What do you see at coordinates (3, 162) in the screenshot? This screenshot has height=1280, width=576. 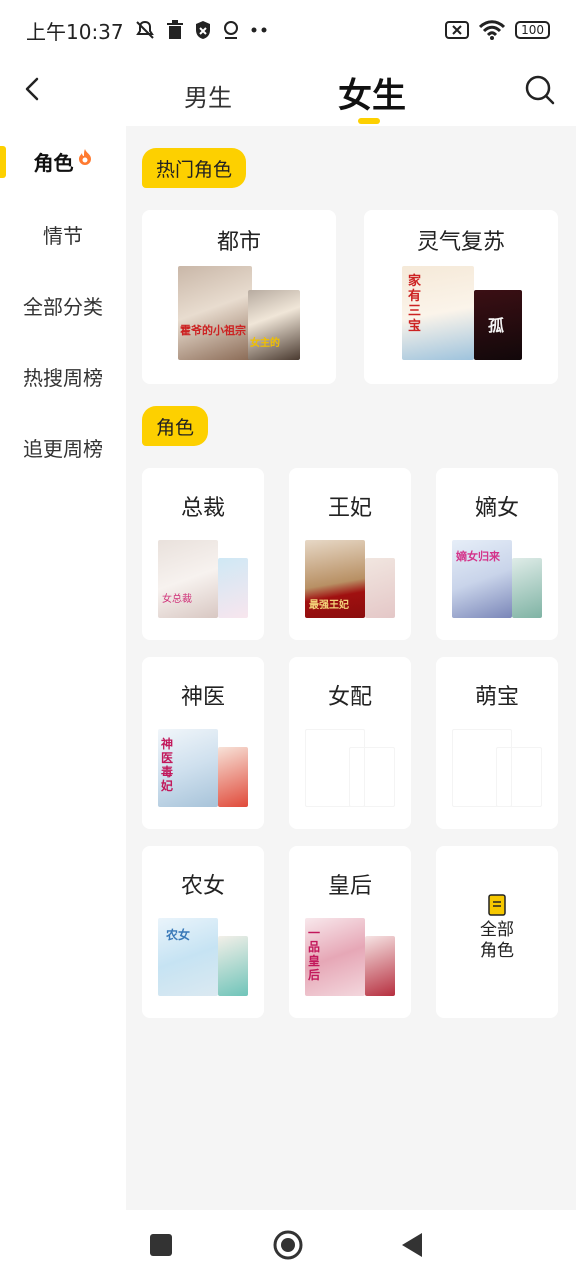 I see `sidebar-active-indicator` at bounding box center [3, 162].